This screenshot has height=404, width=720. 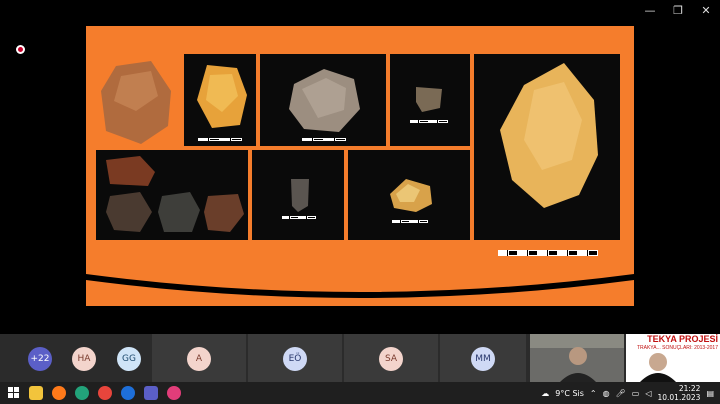 What do you see at coordinates (627, 393) in the screenshot?
I see `system-tray: ☁ 9°C Sis ⌃ ◍ 🎤︎ ▭ ◁ 21:22 10.01.2023 ▤` at bounding box center [627, 393].